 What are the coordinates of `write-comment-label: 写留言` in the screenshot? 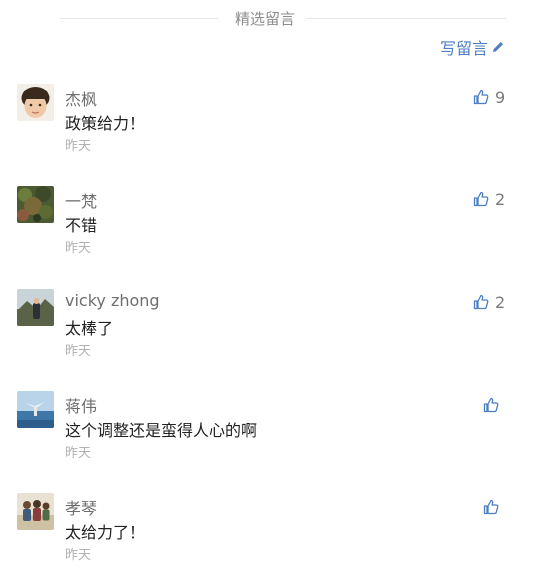 It's located at (464, 48).